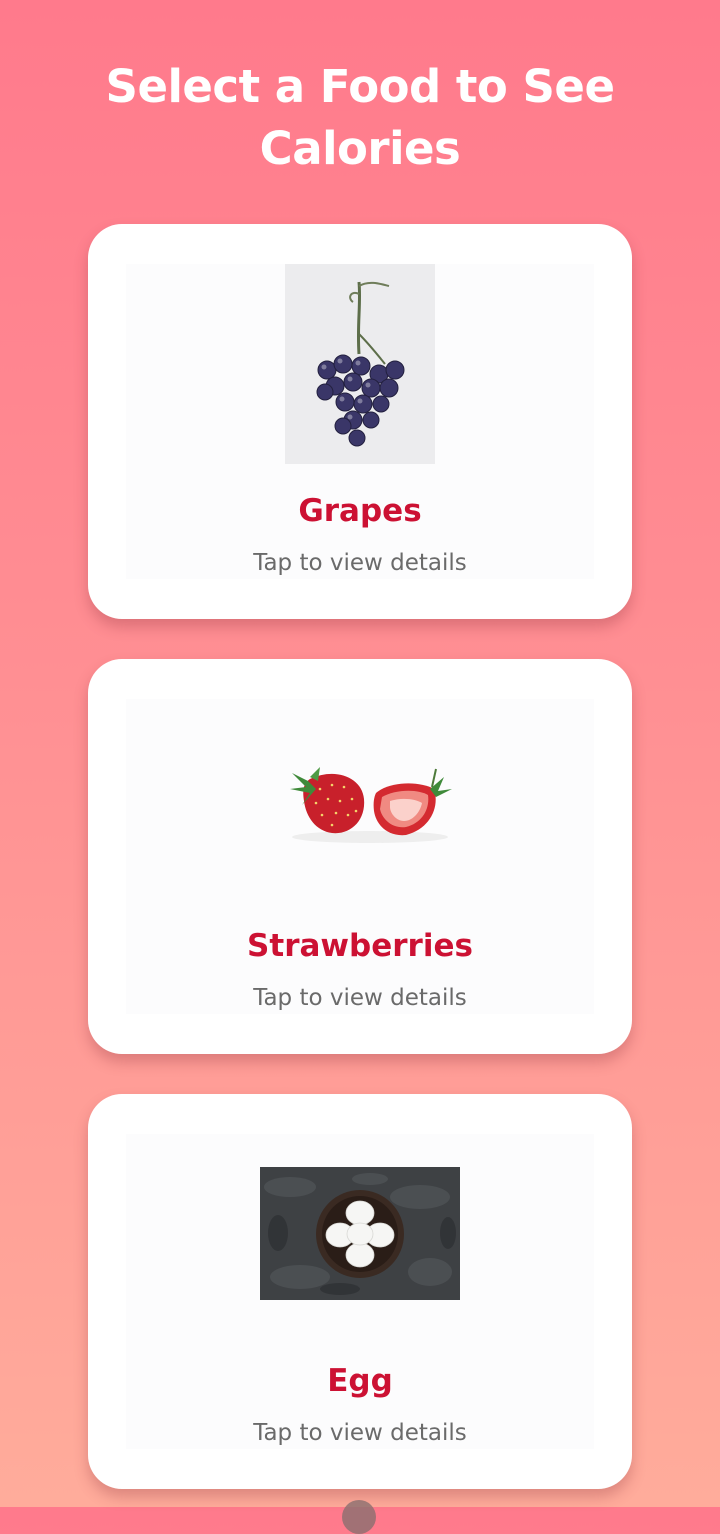  What do you see at coordinates (371, 805) in the screenshot?
I see `strawberries-image` at bounding box center [371, 805].